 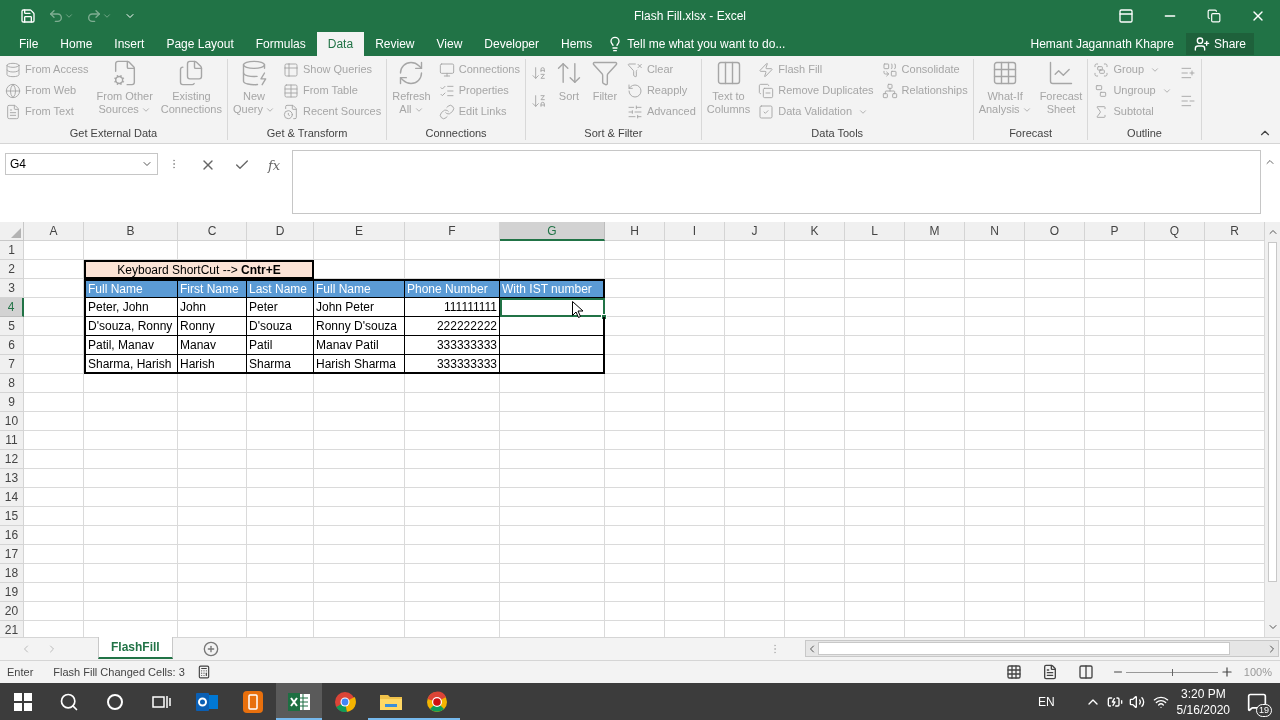 What do you see at coordinates (695, 231) in the screenshot?
I see `column-header: I` at bounding box center [695, 231].